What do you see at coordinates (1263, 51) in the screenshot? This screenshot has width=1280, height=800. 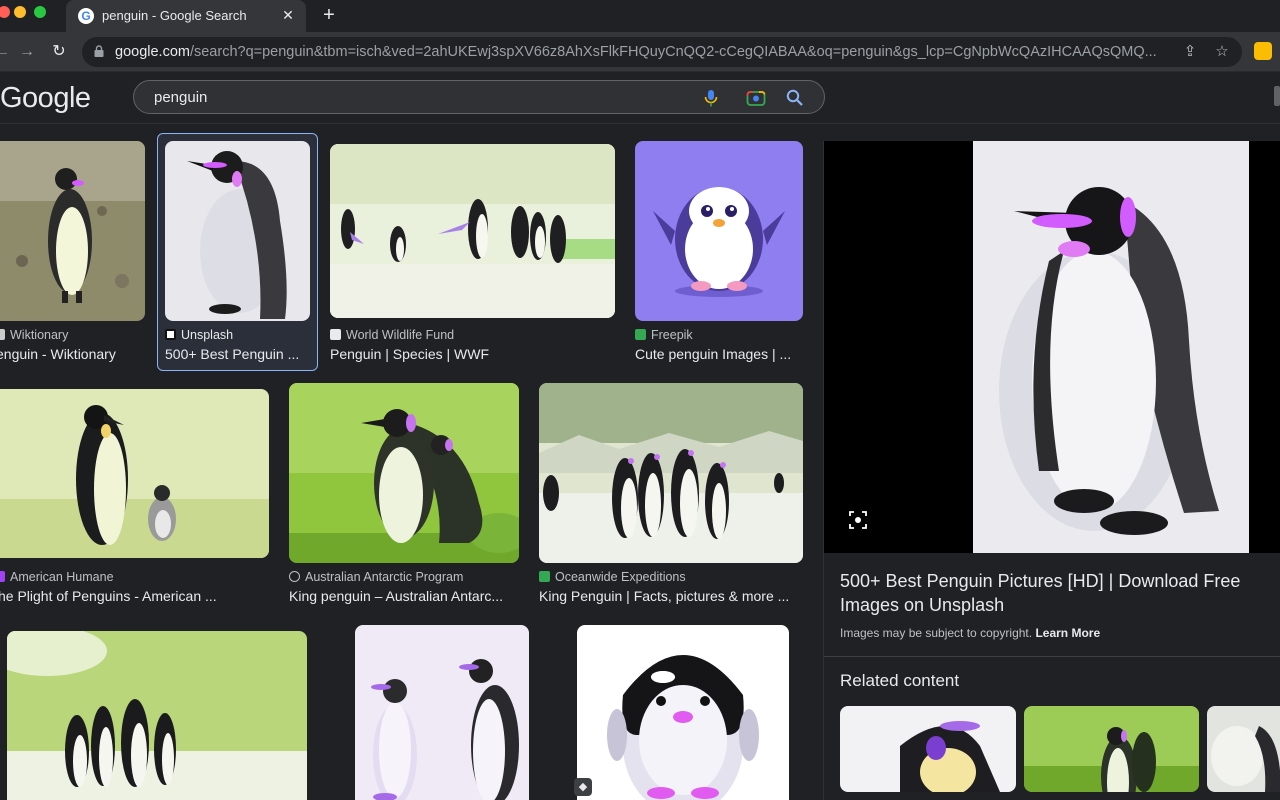 I see `extension-icon` at bounding box center [1263, 51].